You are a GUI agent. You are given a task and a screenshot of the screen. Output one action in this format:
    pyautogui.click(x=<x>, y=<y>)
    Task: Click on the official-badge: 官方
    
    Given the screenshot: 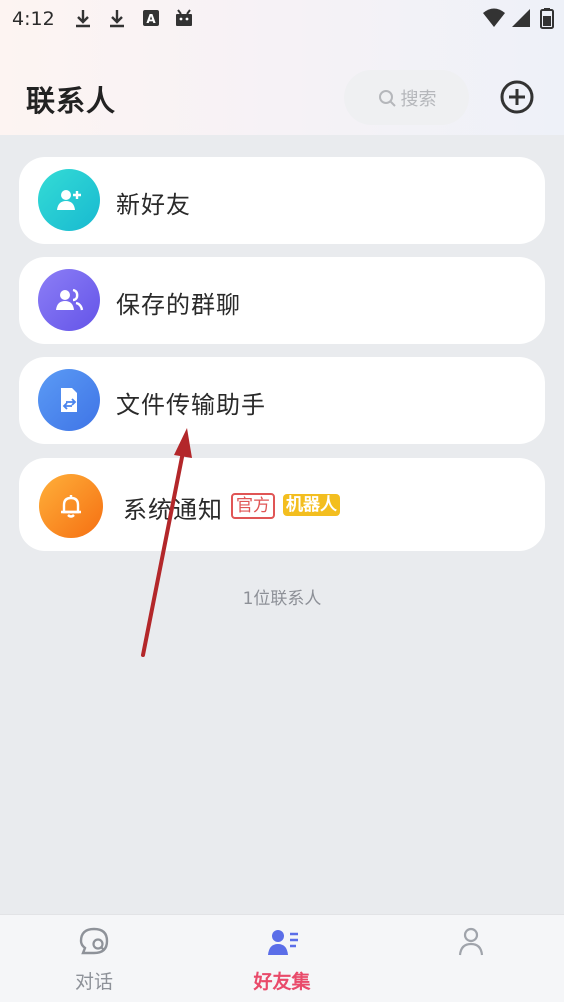 What is the action you would take?
    pyautogui.click(x=253, y=506)
    